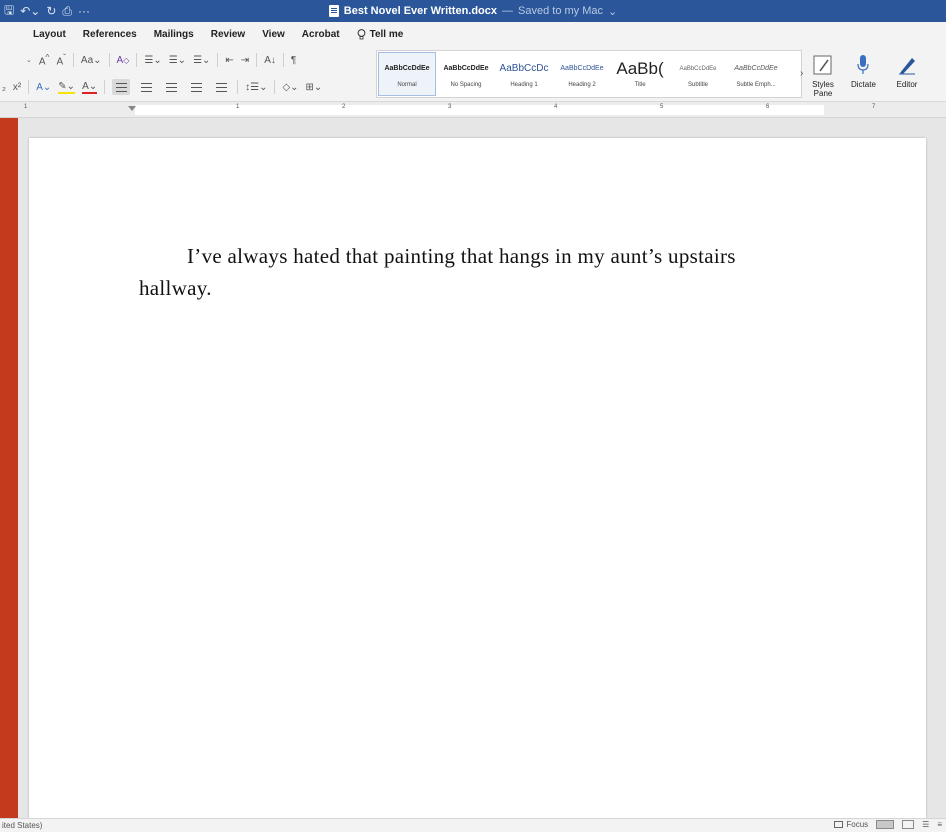 This screenshot has height=832, width=946. What do you see at coordinates (174, 34) in the screenshot?
I see `tab-mailings: Mailings` at bounding box center [174, 34].